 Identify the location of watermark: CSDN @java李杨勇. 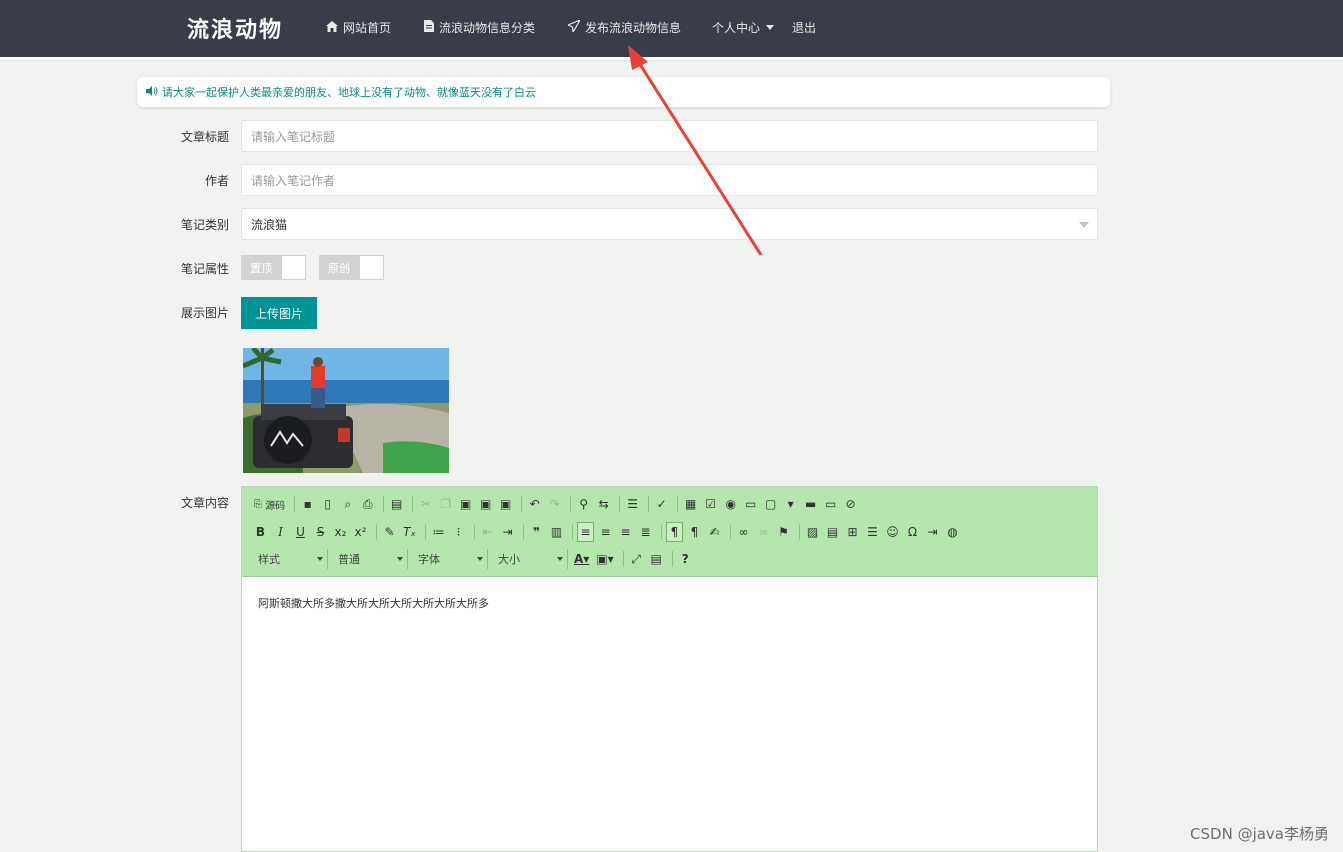
(1259, 834).